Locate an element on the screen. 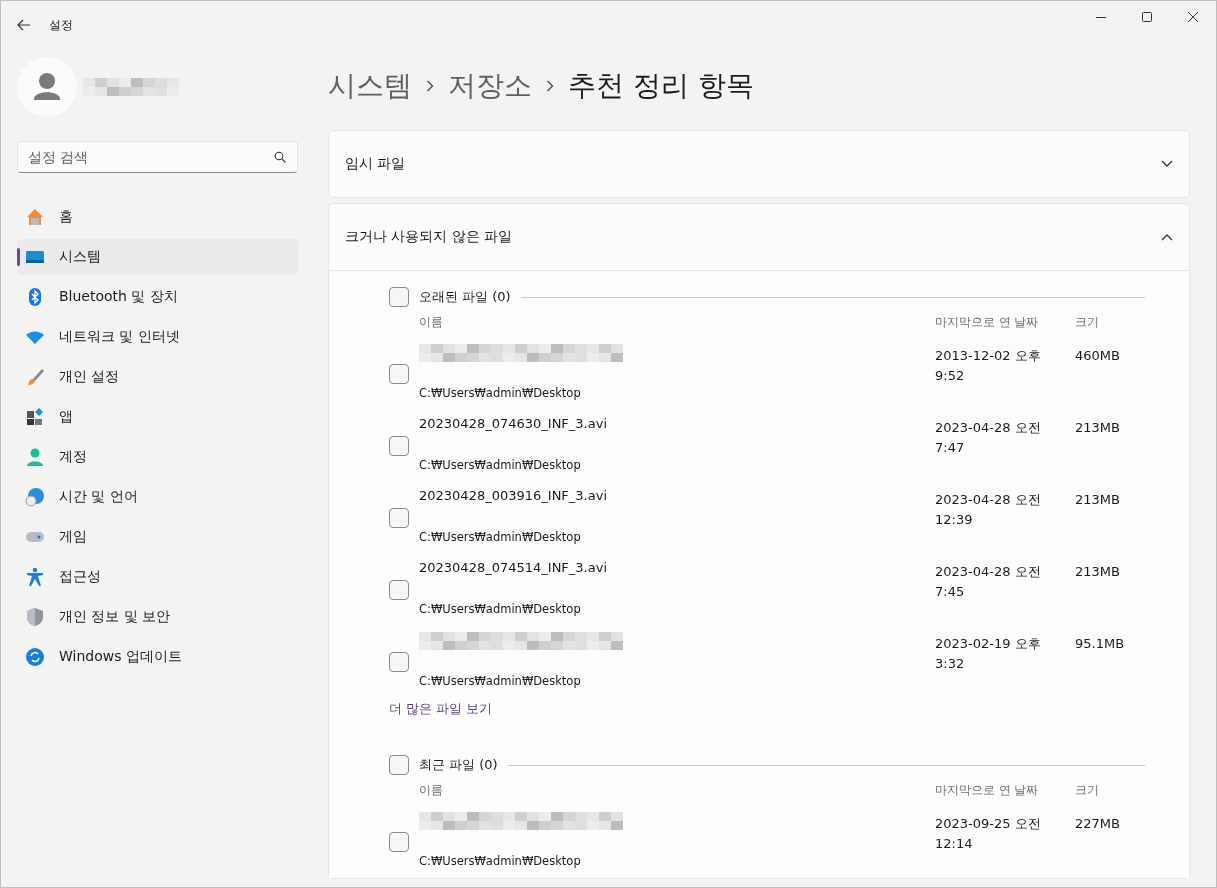 The width and height of the screenshot is (1217, 888). back-arrow-icon is located at coordinates (24, 25).